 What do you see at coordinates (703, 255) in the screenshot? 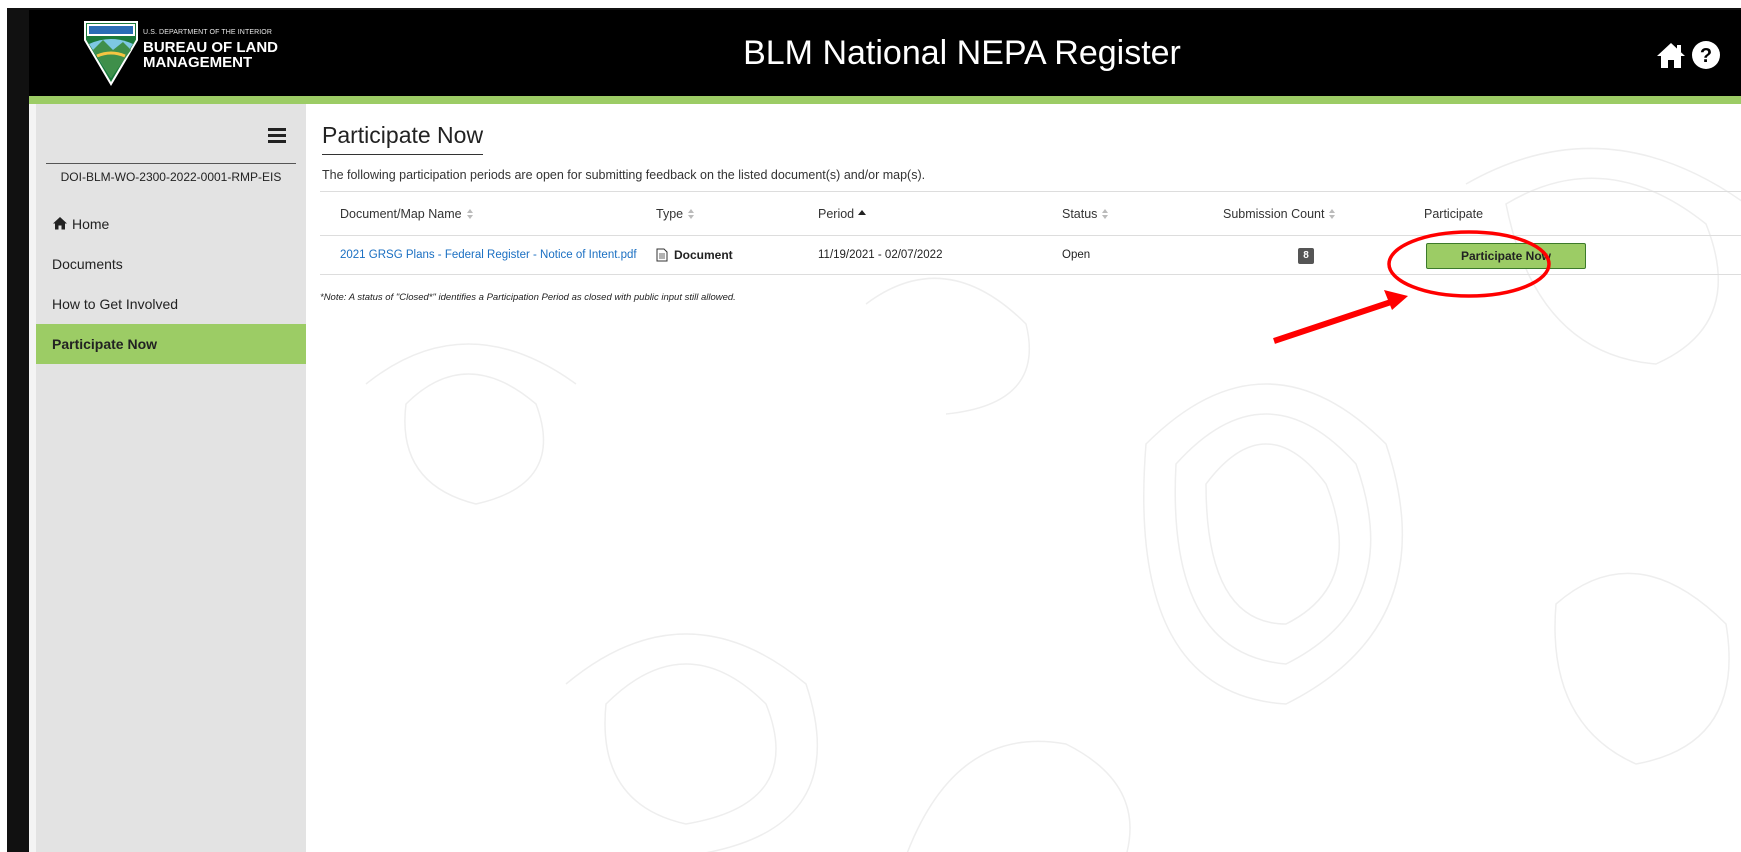
I see `type-label: Document` at bounding box center [703, 255].